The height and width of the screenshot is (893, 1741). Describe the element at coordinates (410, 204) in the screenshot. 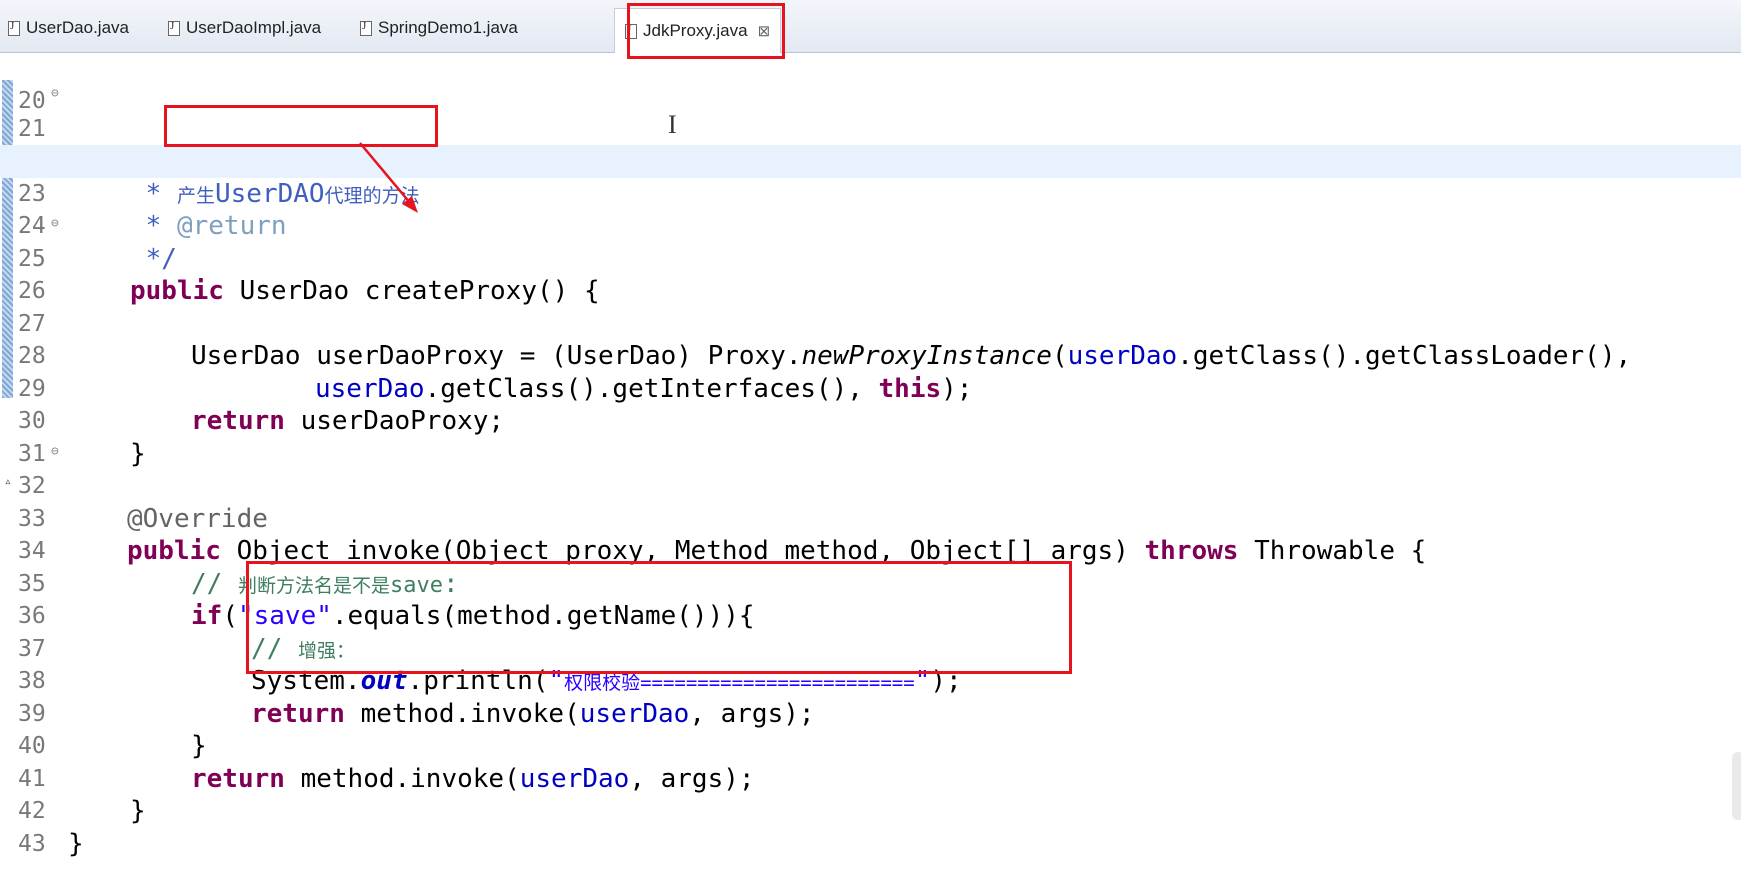

I see `arrow-head` at that location.